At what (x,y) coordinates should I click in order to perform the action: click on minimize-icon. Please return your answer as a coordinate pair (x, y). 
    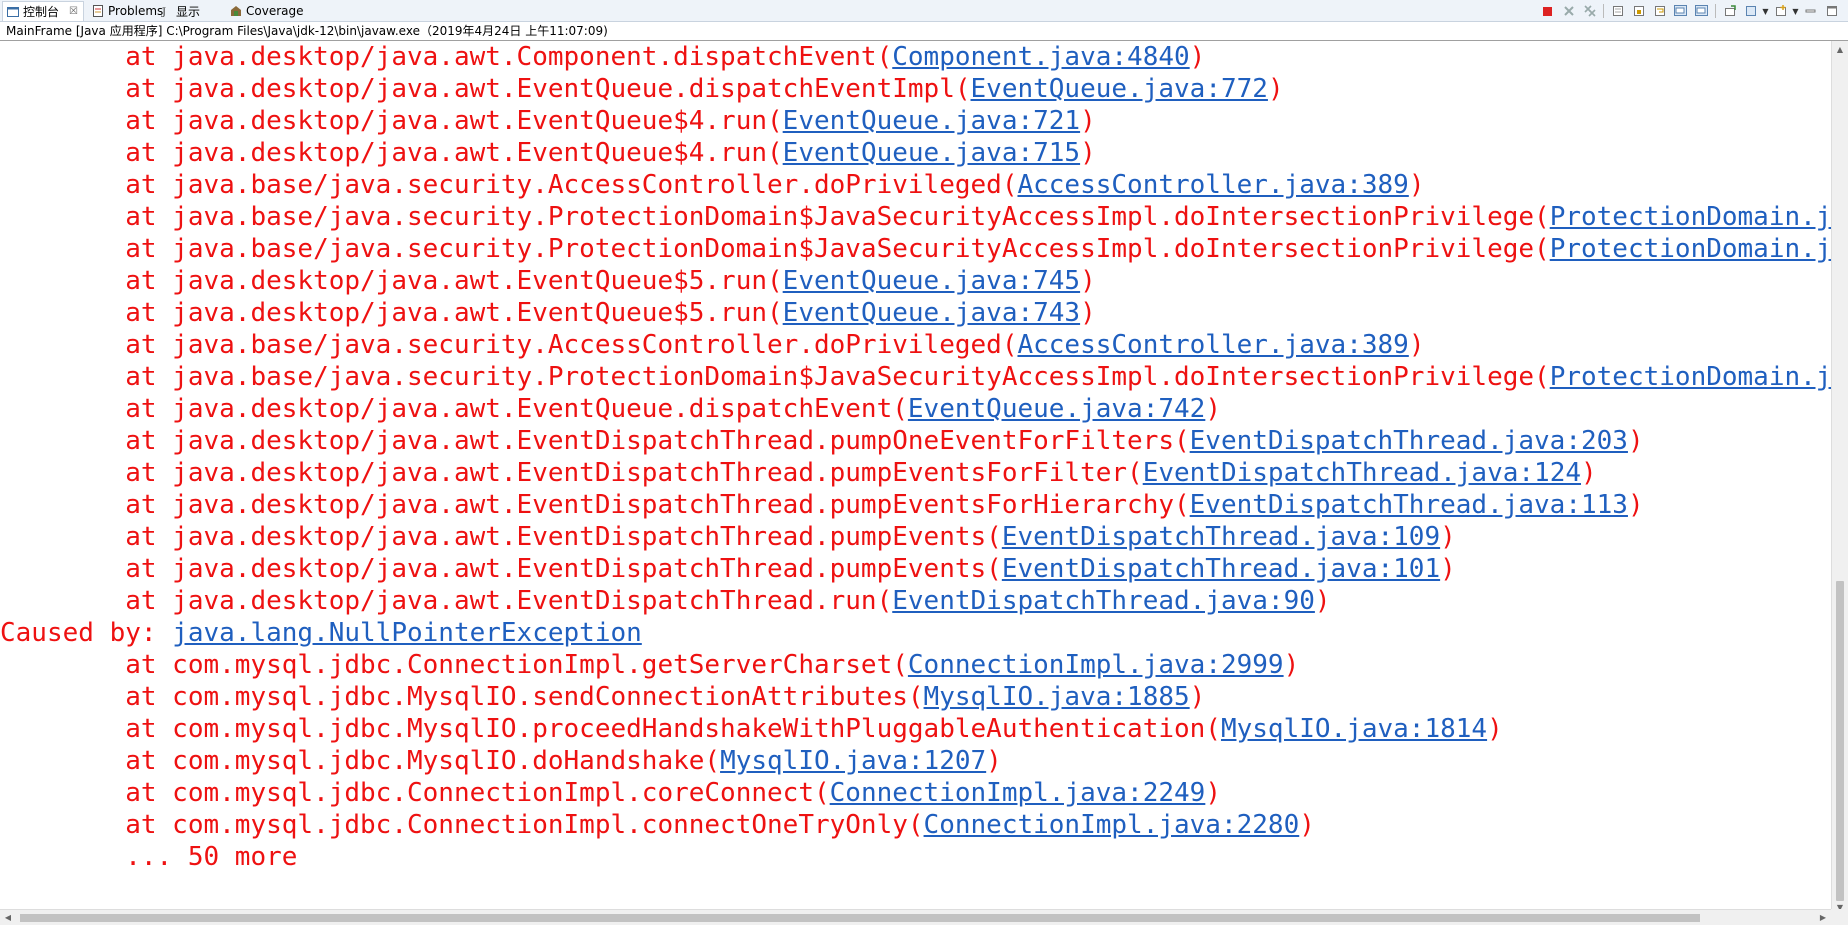
    Looking at the image, I should click on (1810, 11).